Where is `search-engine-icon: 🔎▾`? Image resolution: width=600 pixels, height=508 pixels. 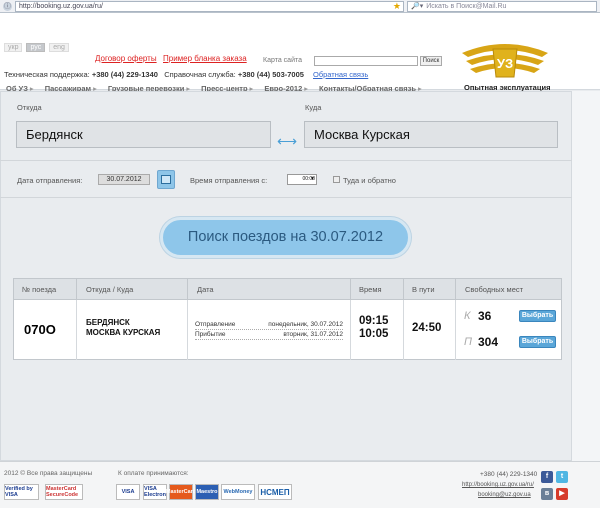
search-engine-icon: 🔎▾ is located at coordinates (417, 6).